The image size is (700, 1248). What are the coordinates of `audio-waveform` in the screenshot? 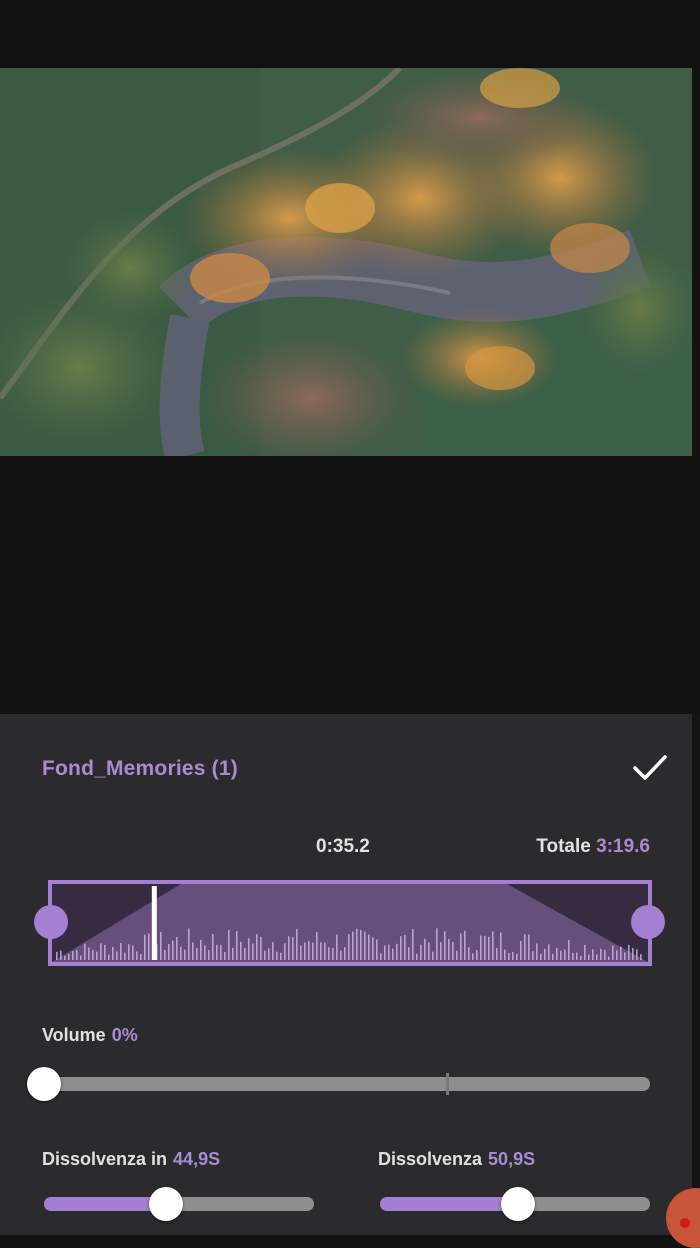 It's located at (350, 923).